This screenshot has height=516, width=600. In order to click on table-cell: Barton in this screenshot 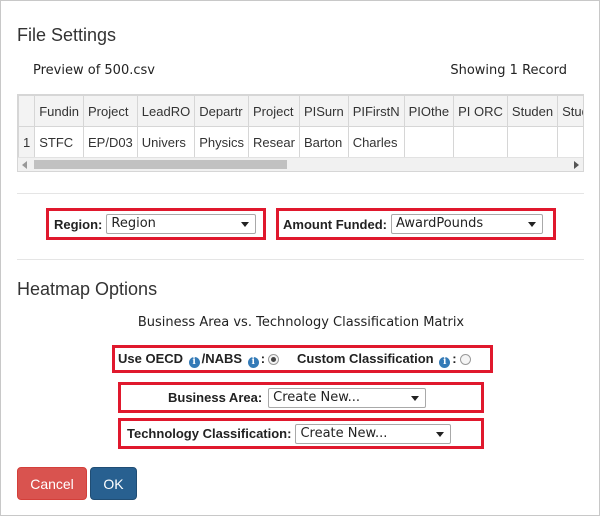, I will do `click(323, 142)`.